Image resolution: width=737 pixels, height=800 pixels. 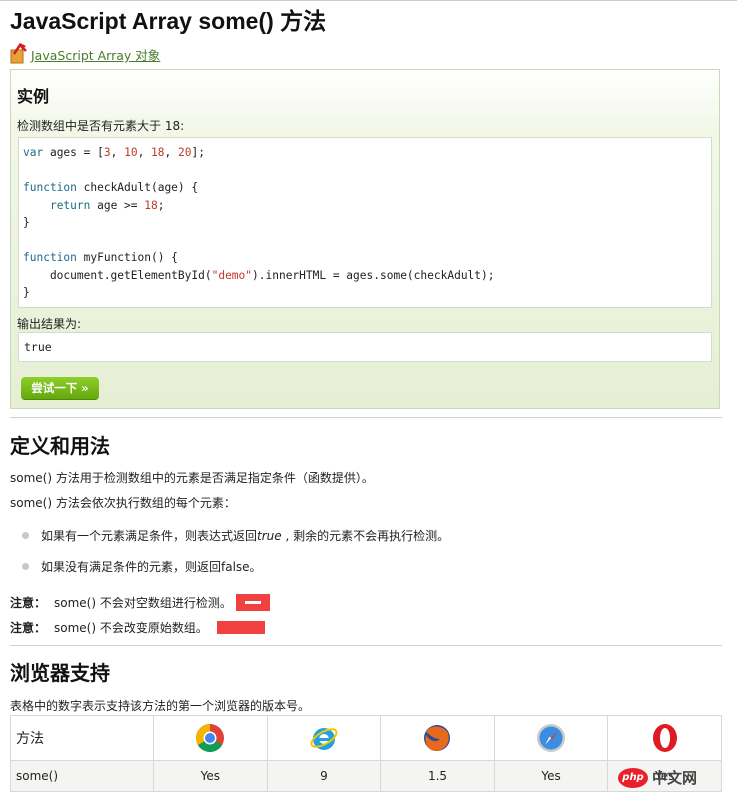 I want to click on table-row: some() Yes 9 1.5 Yes Yes, so click(x=366, y=776).